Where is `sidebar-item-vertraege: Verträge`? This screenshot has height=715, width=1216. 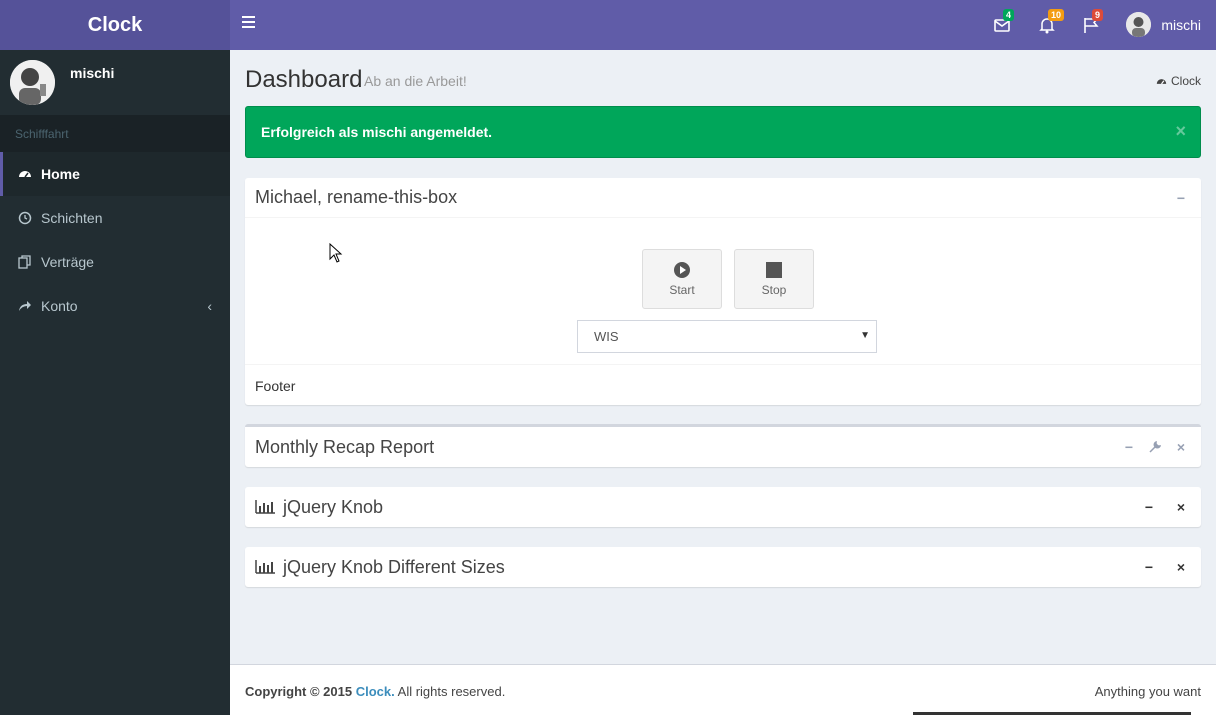 sidebar-item-vertraege: Verträge is located at coordinates (115, 262).